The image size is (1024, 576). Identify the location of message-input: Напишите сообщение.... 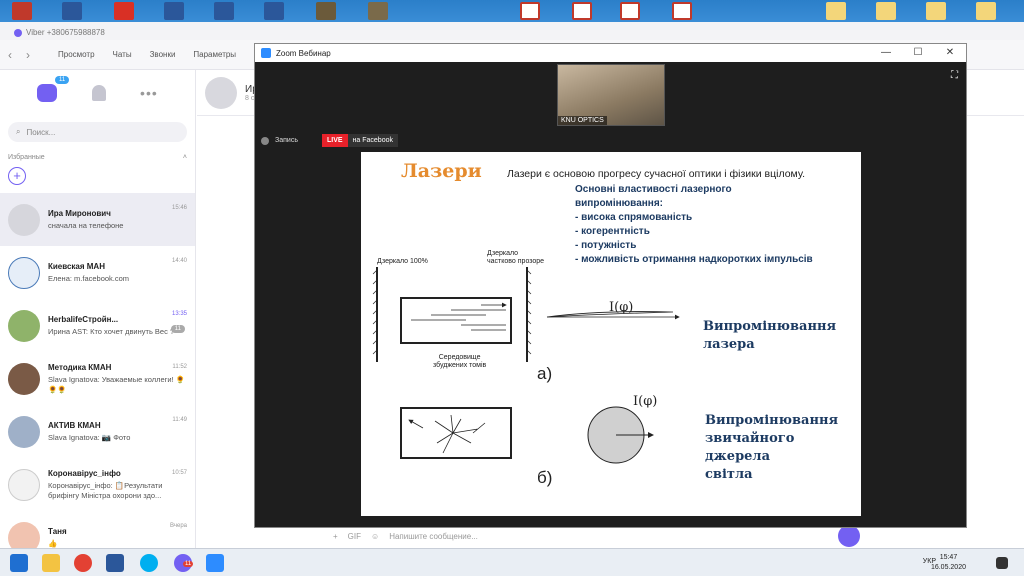
(433, 536).